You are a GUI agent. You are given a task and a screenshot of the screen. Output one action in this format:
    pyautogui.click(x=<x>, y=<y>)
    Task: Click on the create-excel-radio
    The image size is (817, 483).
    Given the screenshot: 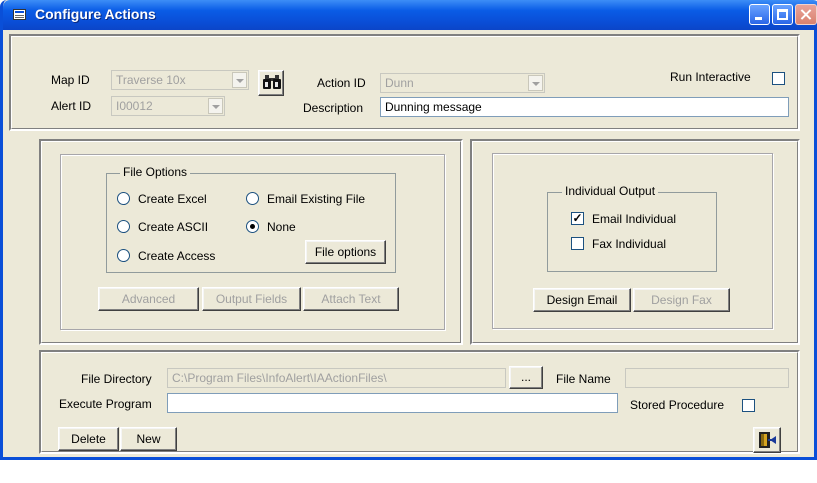 What is the action you would take?
    pyautogui.click(x=123, y=198)
    